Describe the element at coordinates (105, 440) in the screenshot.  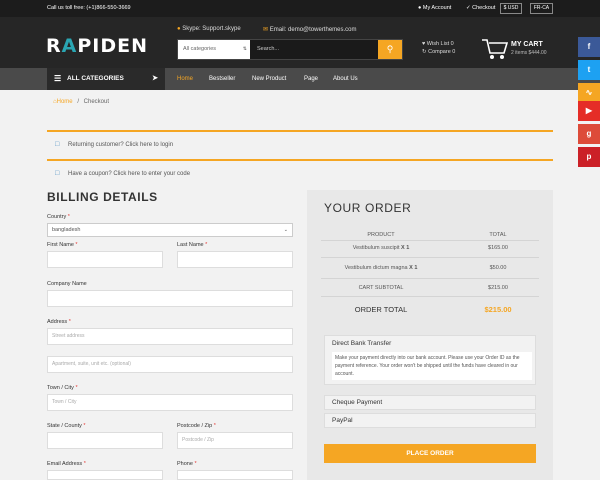
I see `state-input` at that location.